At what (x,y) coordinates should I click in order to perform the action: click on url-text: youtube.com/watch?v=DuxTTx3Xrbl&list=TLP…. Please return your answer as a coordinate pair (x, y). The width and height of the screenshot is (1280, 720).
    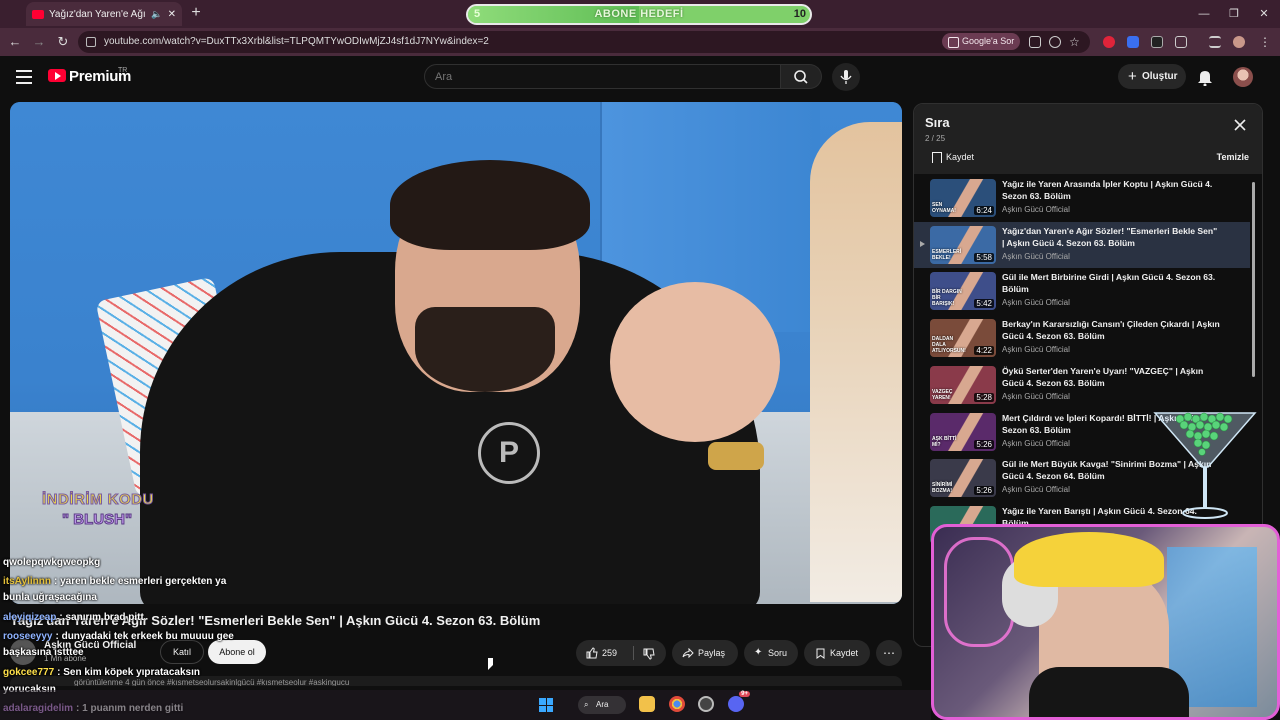
    Looking at the image, I should click on (296, 41).